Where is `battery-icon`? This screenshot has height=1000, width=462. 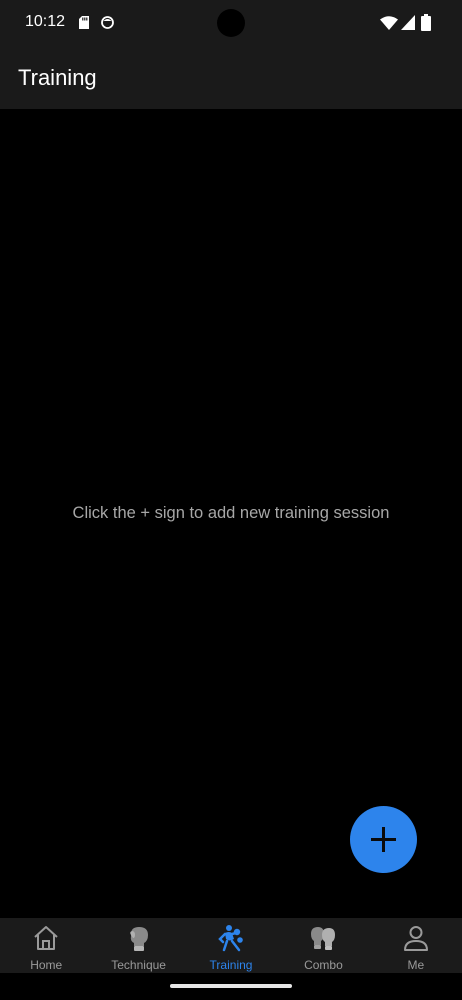
battery-icon is located at coordinates (426, 22).